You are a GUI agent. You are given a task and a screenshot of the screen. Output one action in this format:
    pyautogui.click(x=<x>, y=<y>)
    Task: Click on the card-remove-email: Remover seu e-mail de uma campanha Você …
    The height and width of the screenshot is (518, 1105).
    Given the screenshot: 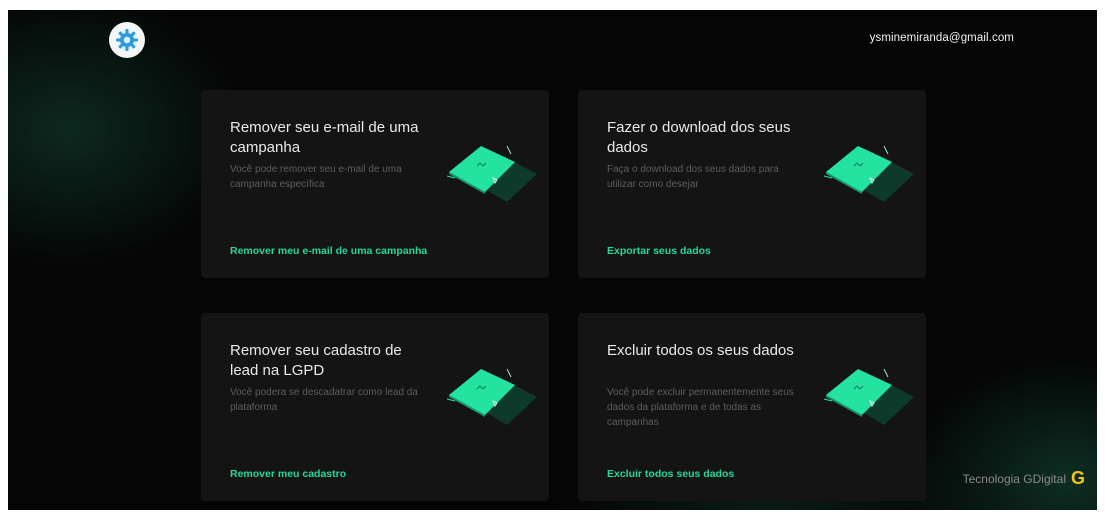 What is the action you would take?
    pyautogui.click(x=375, y=184)
    